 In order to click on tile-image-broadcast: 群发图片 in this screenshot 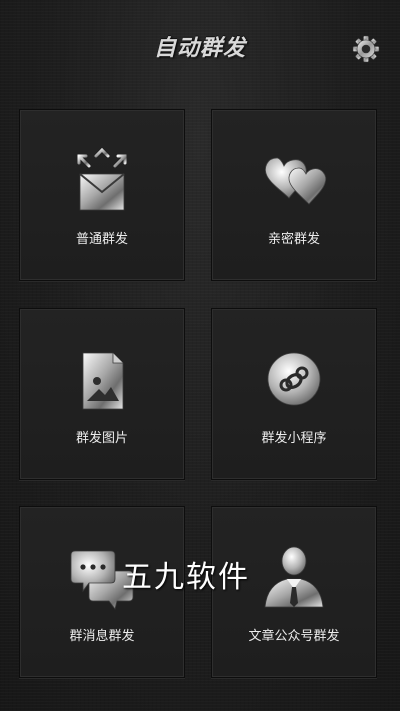, I will do `click(102, 394)`.